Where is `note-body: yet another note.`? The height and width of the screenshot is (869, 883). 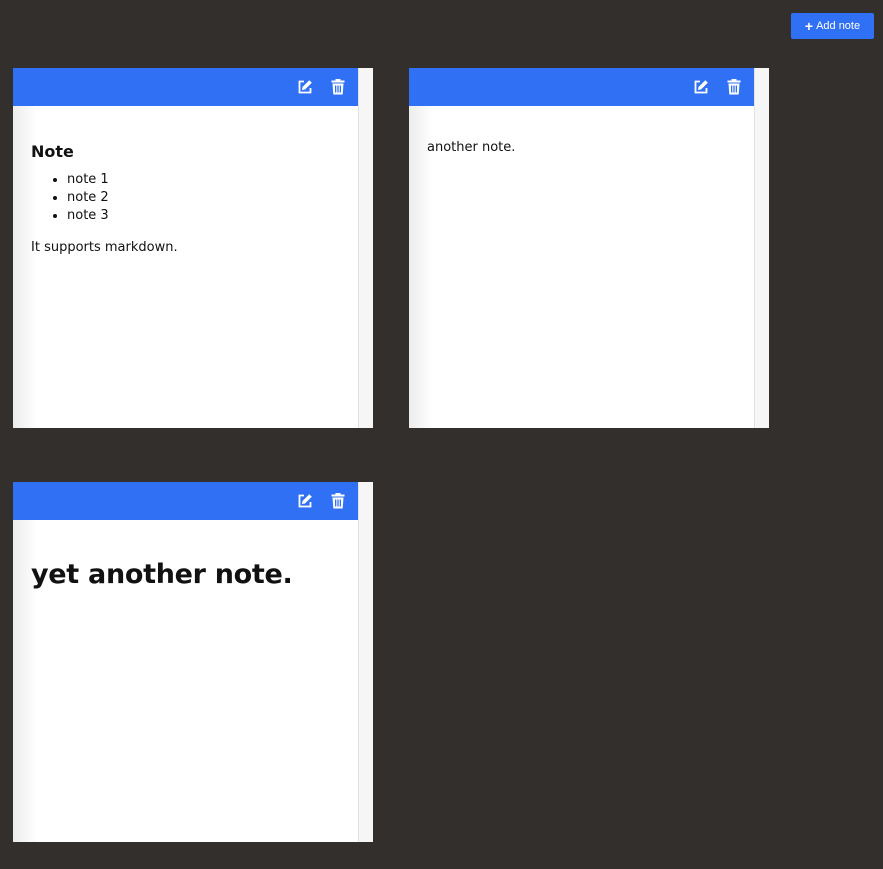
note-body: yet another note. is located at coordinates (188, 556).